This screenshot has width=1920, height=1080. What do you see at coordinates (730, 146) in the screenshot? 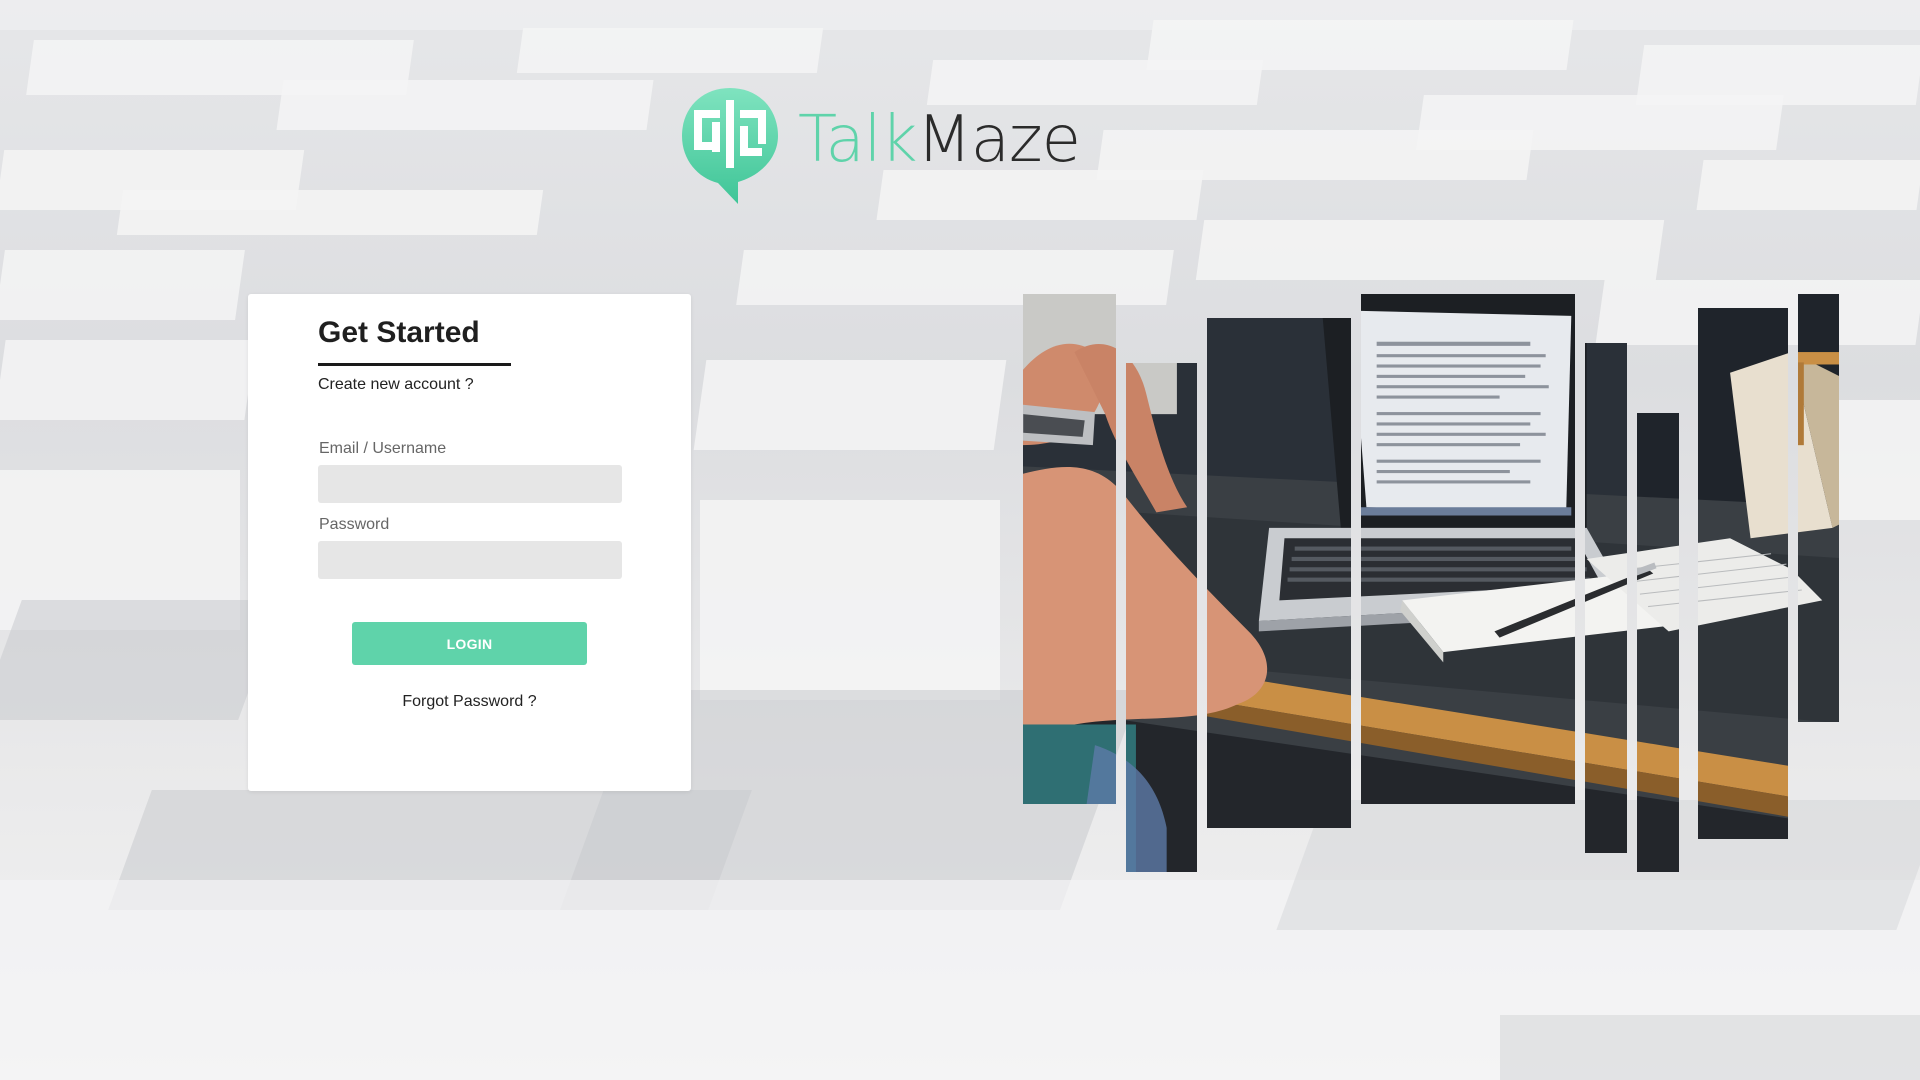
I see `maze-chat-bubble-icon` at bounding box center [730, 146].